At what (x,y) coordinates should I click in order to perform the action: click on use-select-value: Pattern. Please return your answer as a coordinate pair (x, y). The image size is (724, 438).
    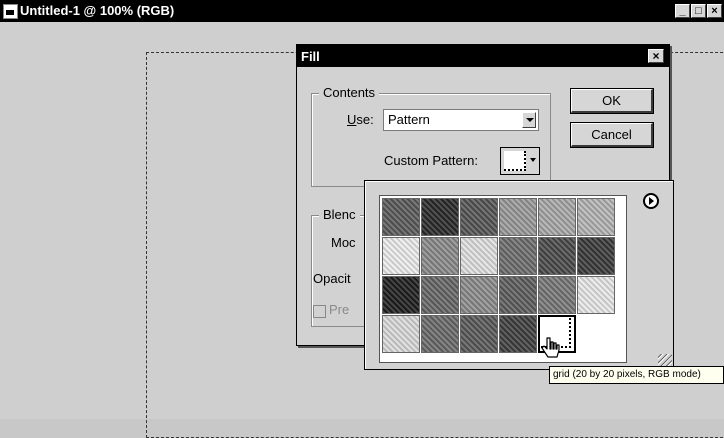
    Looking at the image, I should click on (409, 119).